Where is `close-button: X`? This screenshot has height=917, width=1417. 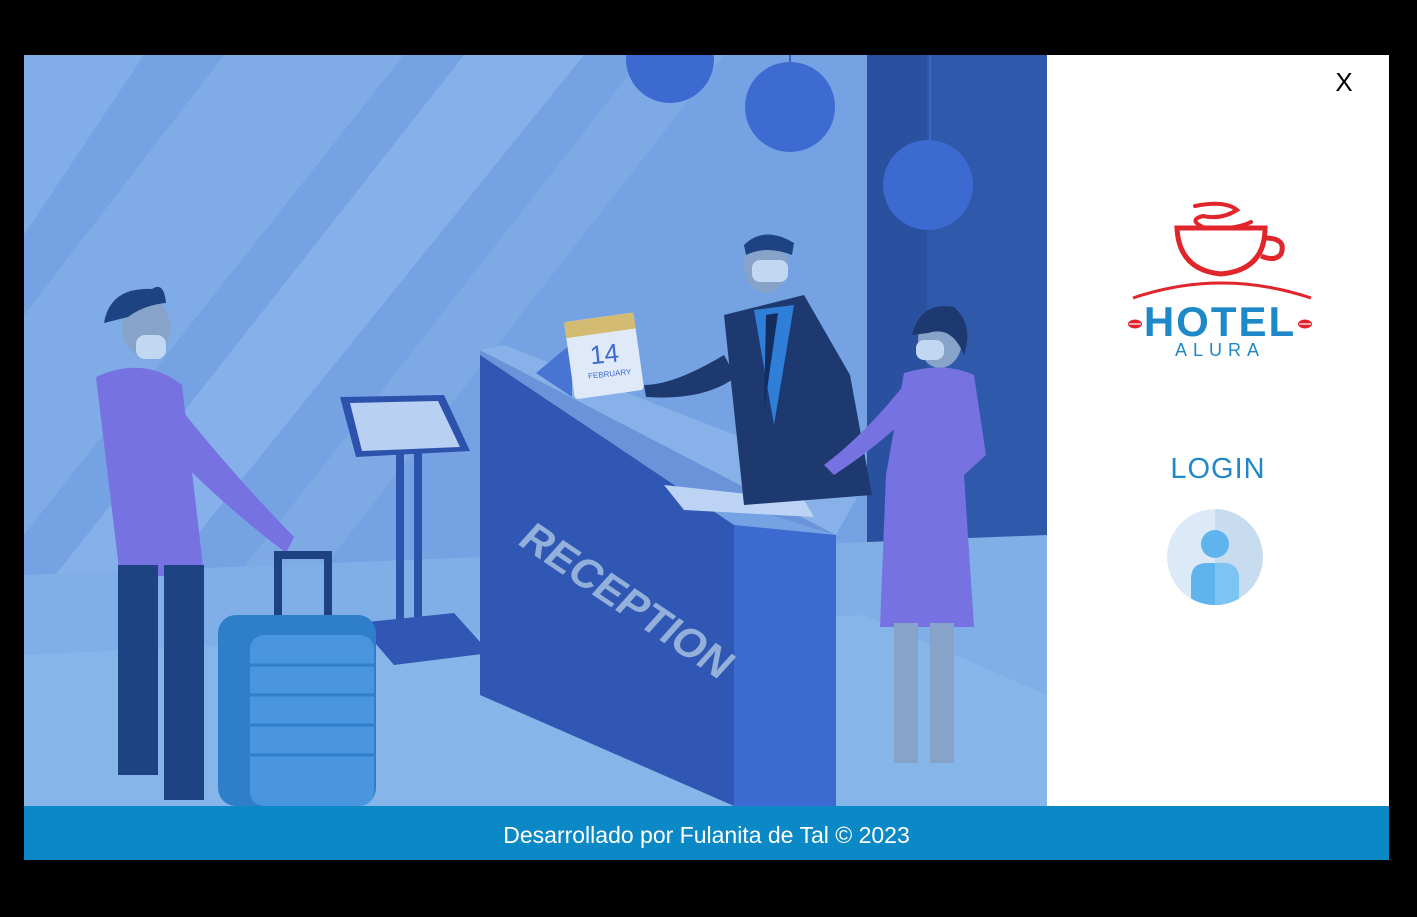
close-button: X is located at coordinates (1344, 82).